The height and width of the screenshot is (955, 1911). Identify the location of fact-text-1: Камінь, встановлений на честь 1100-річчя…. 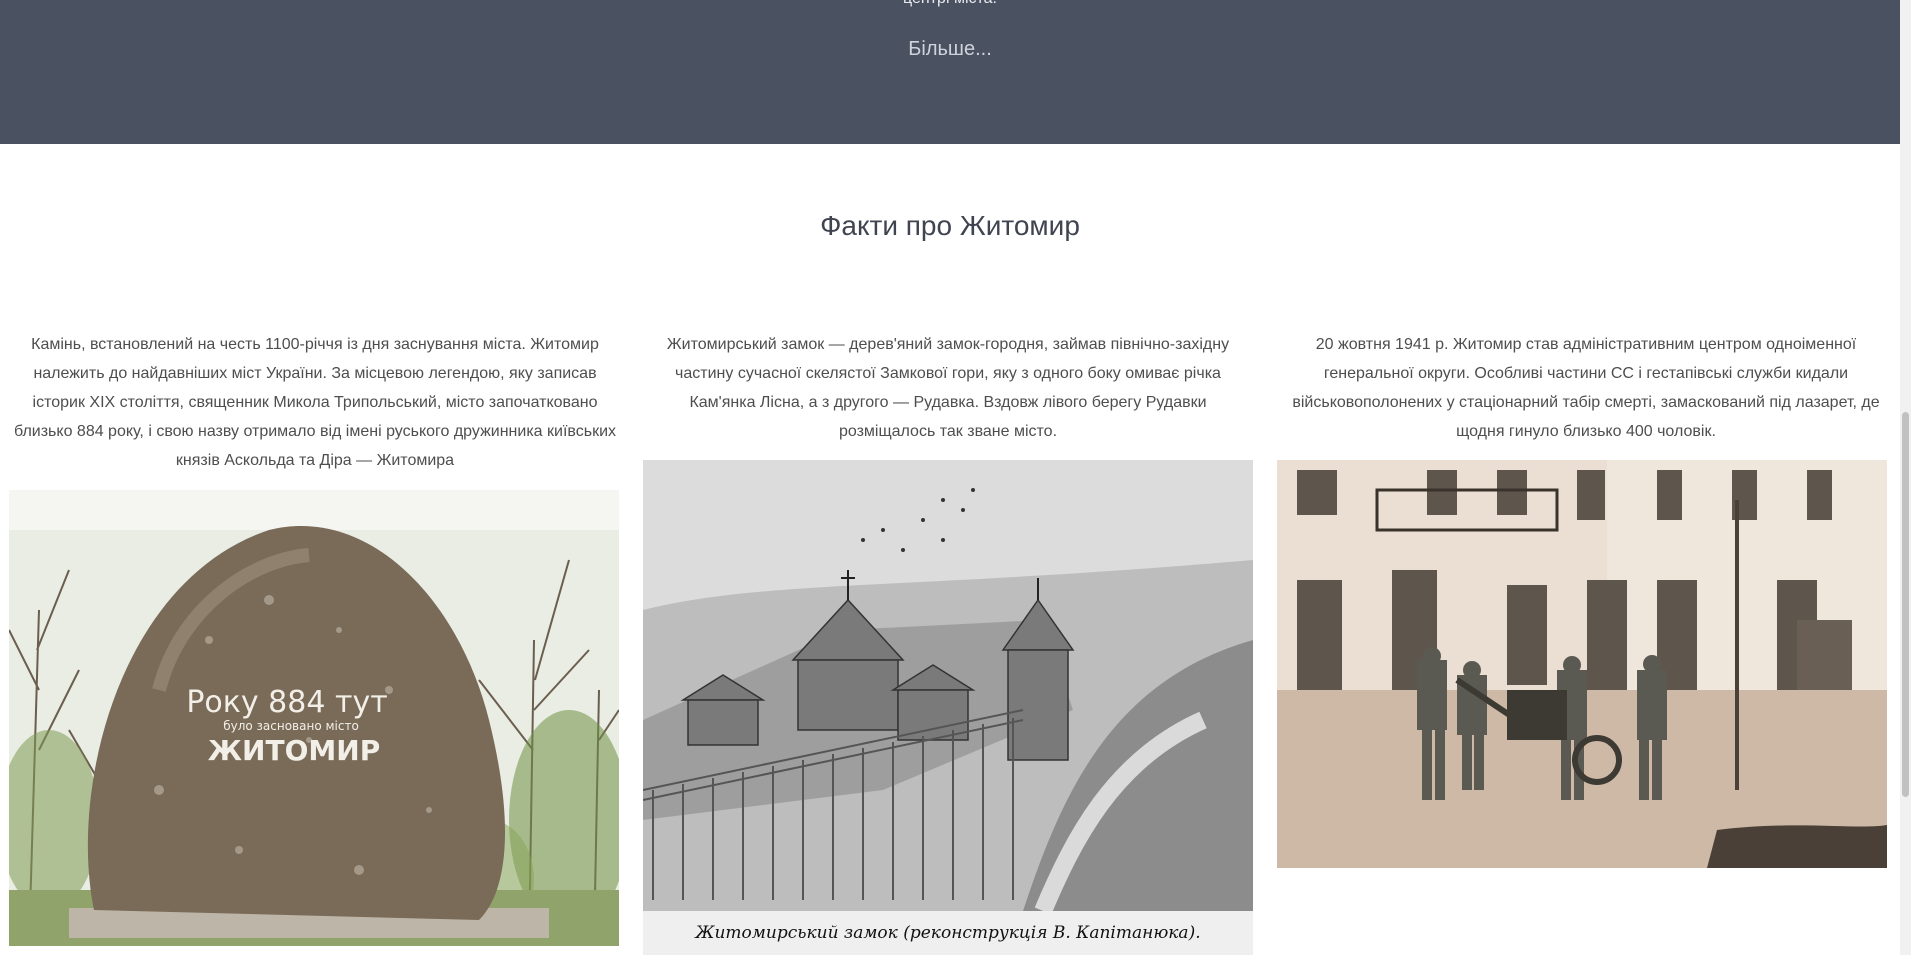
(315, 402).